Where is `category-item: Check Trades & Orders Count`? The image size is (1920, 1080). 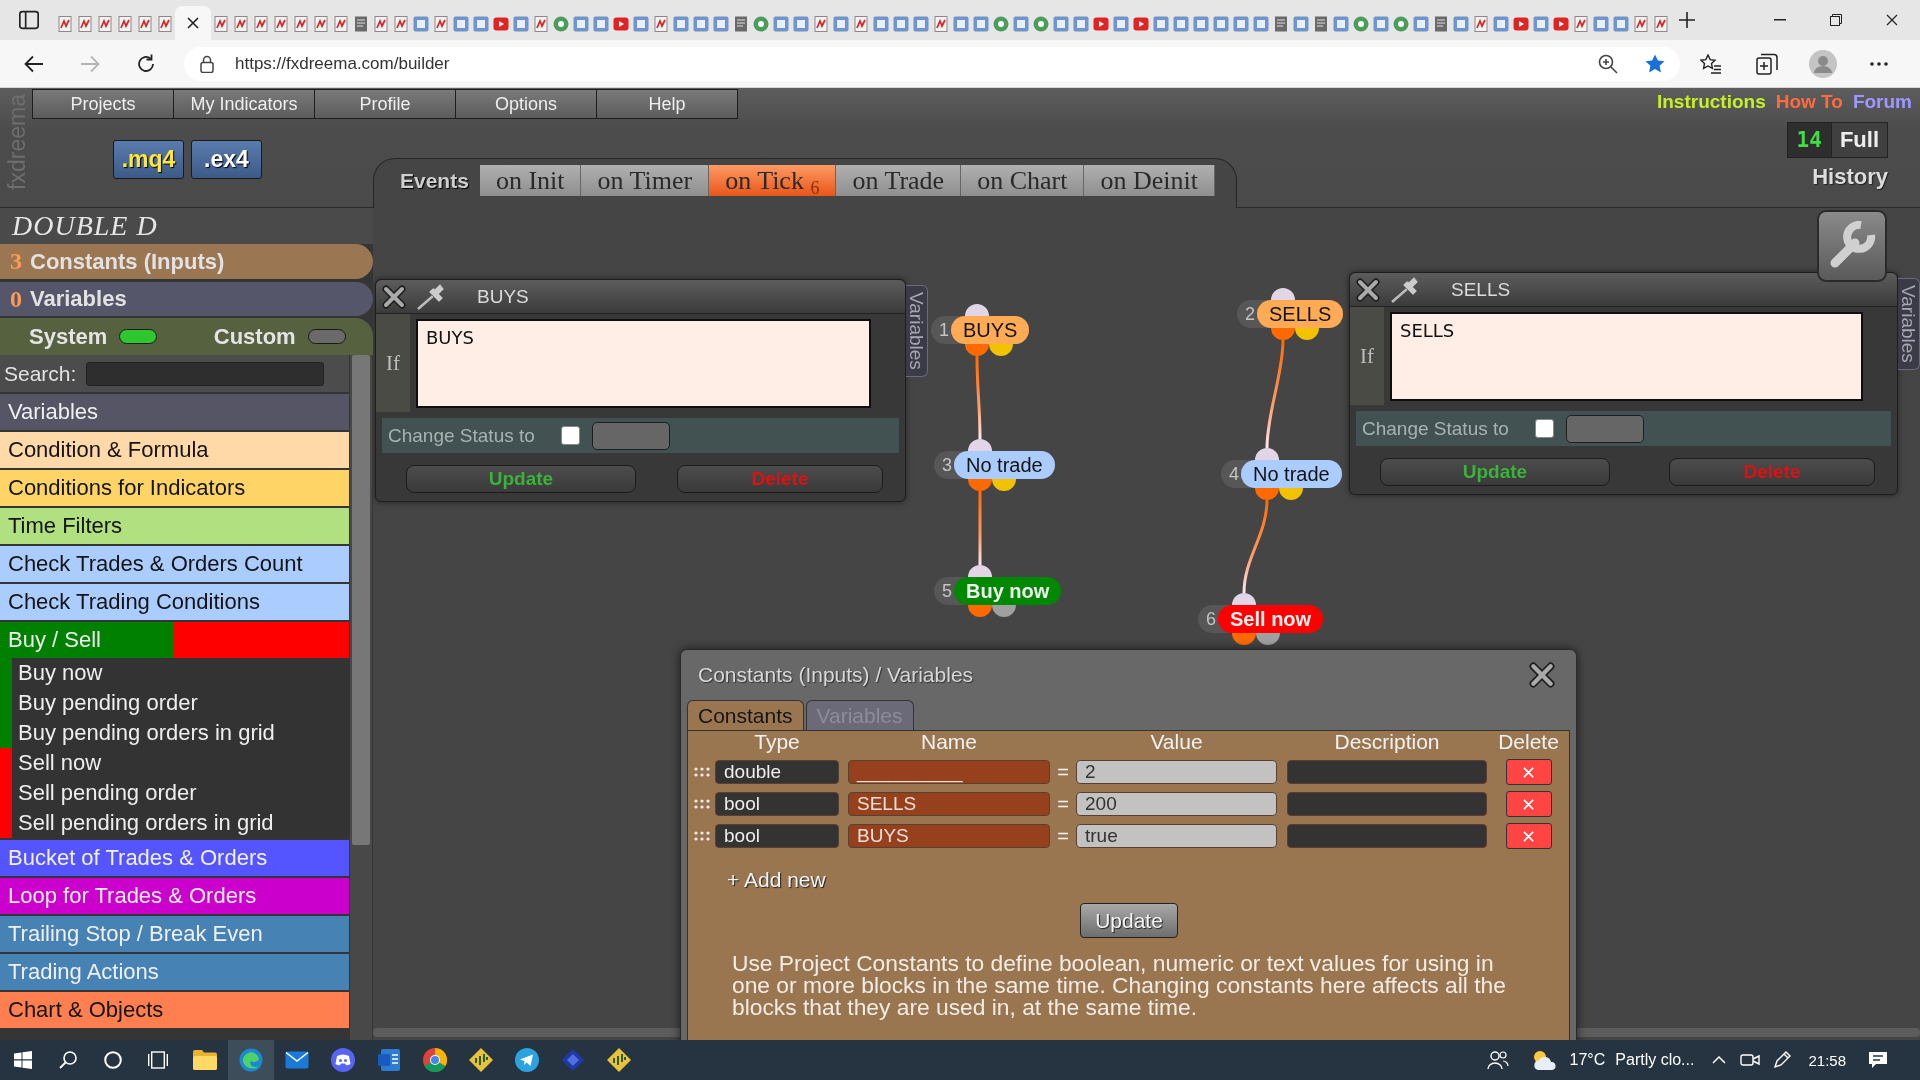 category-item: Check Trades & Orders Count is located at coordinates (174, 564).